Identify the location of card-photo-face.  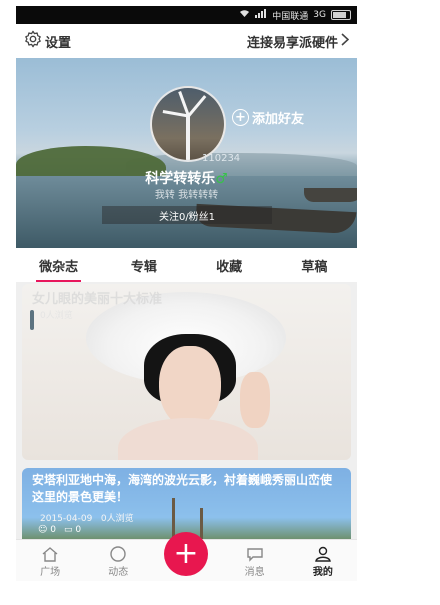
(190, 387).